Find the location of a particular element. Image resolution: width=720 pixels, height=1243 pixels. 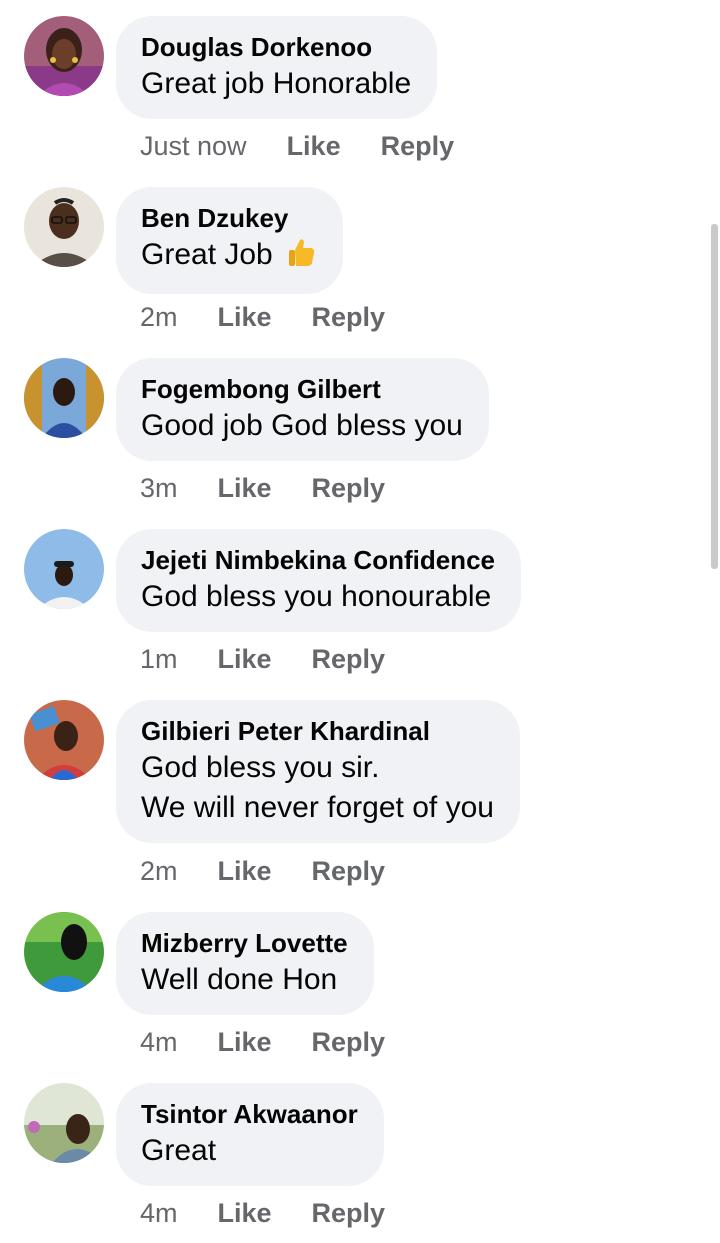

comment-actions: 1m Like Reply is located at coordinates (262, 659).